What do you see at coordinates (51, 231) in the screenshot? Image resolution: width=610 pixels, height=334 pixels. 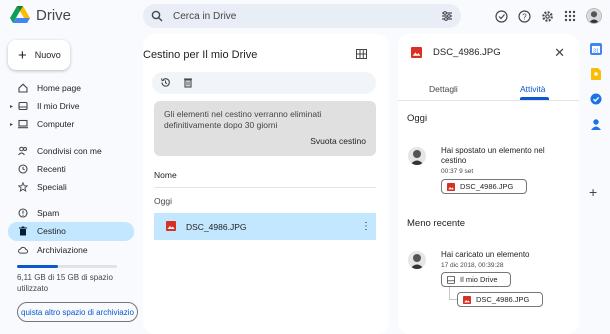 I see `sidebar-item-label: Cestino` at bounding box center [51, 231].